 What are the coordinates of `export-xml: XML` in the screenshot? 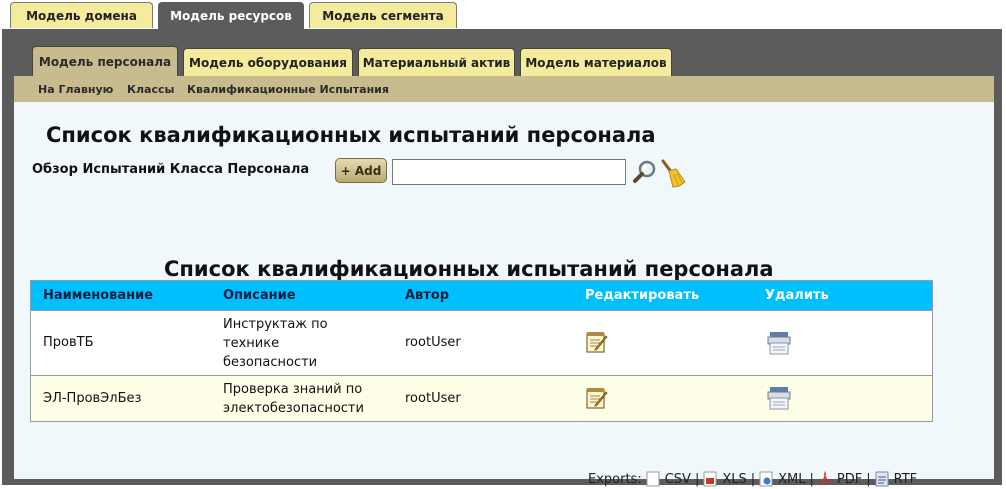 It's located at (782, 479).